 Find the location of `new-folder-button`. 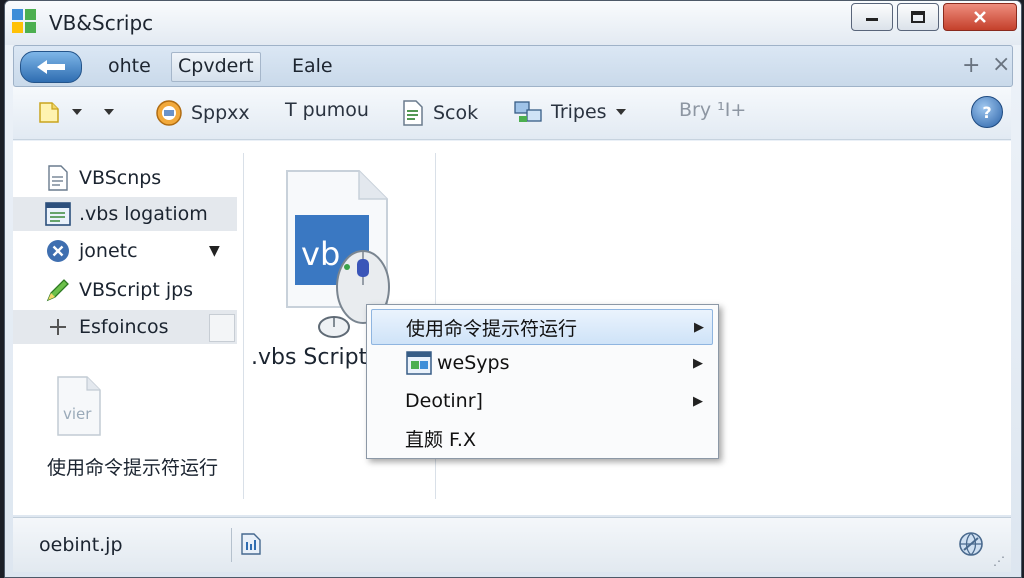

new-folder-button is located at coordinates (76, 112).